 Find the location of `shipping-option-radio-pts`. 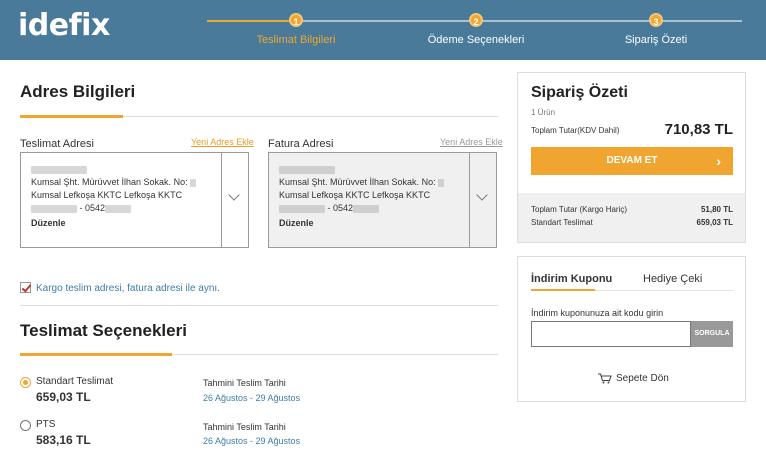

shipping-option-radio-pts is located at coordinates (25, 425).